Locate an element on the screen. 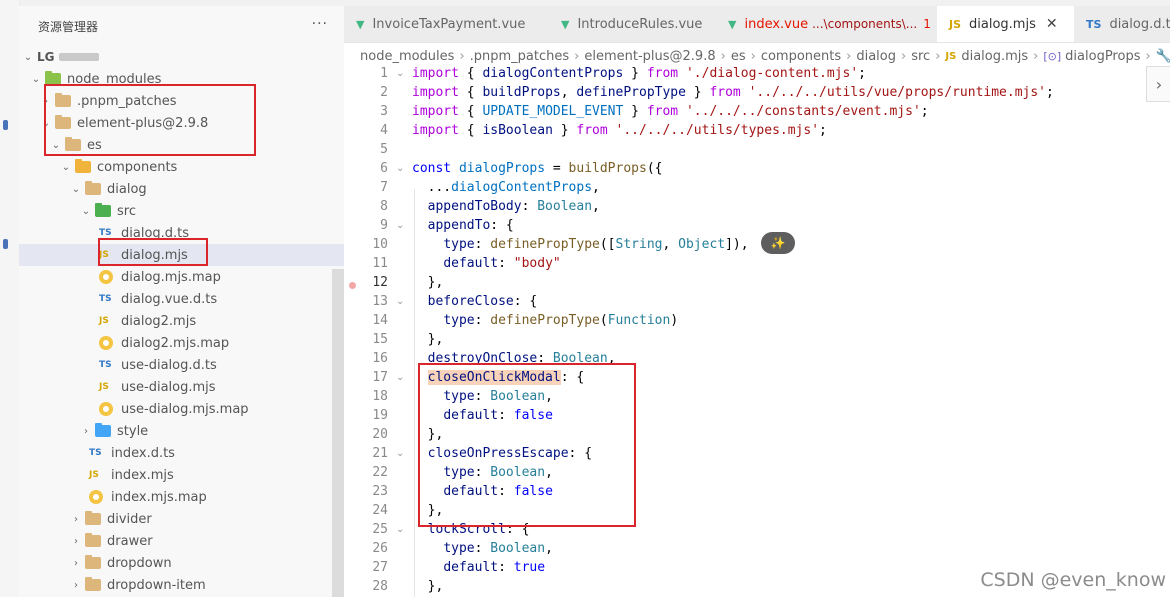 This screenshot has width=1170, height=597. tree-item: JS use-dialog.mjs is located at coordinates (181, 387).